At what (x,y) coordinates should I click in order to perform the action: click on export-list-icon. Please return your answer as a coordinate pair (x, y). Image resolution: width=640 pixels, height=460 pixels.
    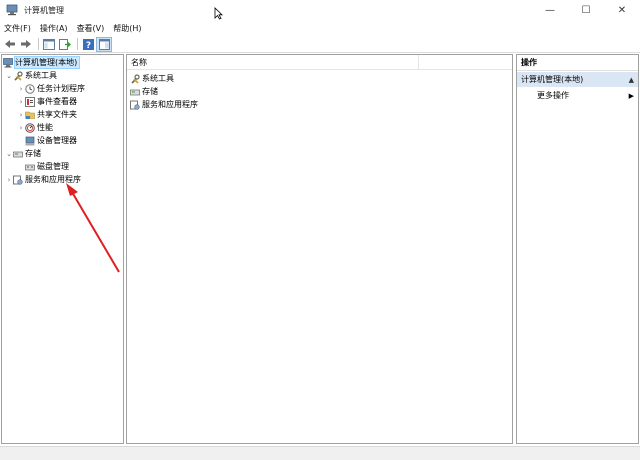
    Looking at the image, I should click on (65, 44).